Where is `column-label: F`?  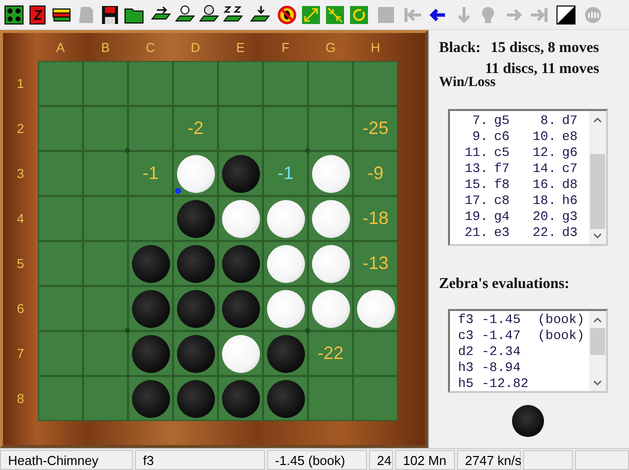 column-label: F is located at coordinates (285, 47).